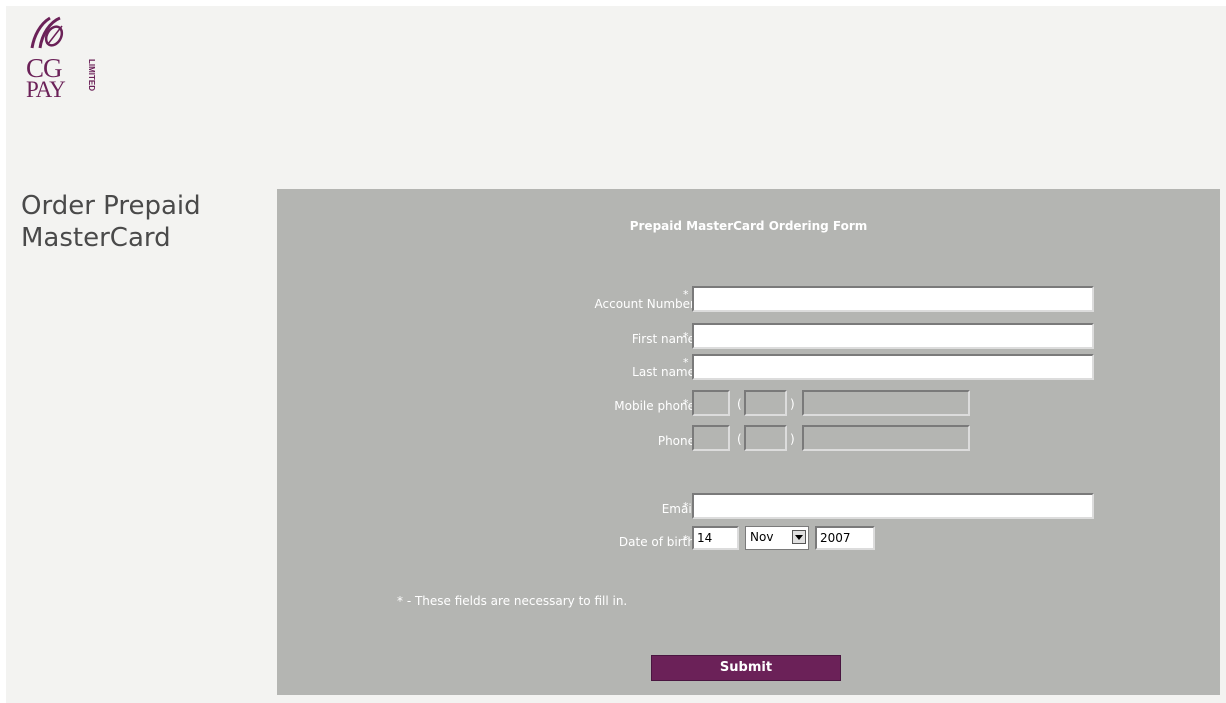 This screenshot has width=1226, height=703. What do you see at coordinates (46, 89) in the screenshot?
I see `logo-line2: PAY` at bounding box center [46, 89].